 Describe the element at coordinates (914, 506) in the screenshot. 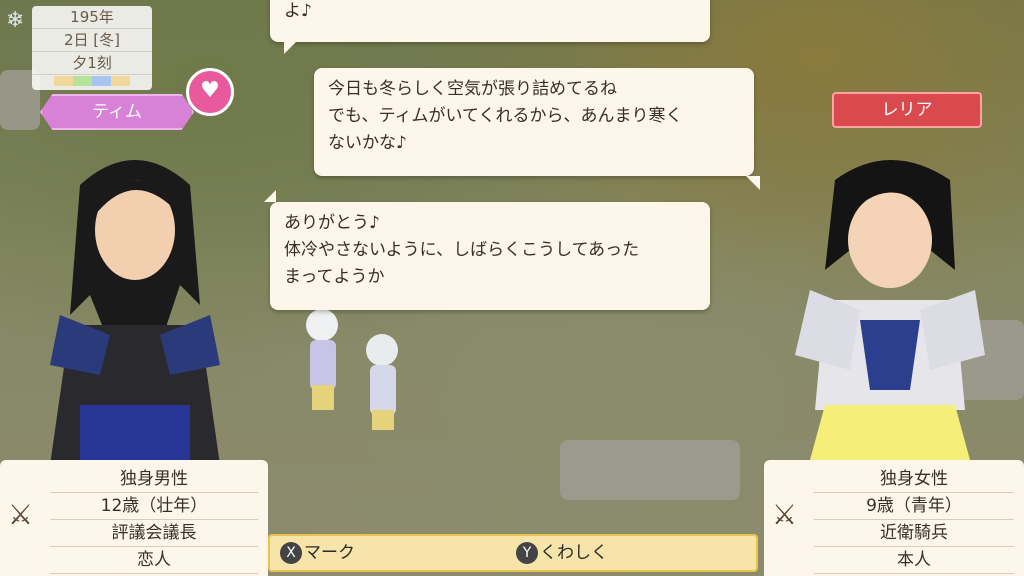

I see `info-age: 9歳（青年）` at that location.